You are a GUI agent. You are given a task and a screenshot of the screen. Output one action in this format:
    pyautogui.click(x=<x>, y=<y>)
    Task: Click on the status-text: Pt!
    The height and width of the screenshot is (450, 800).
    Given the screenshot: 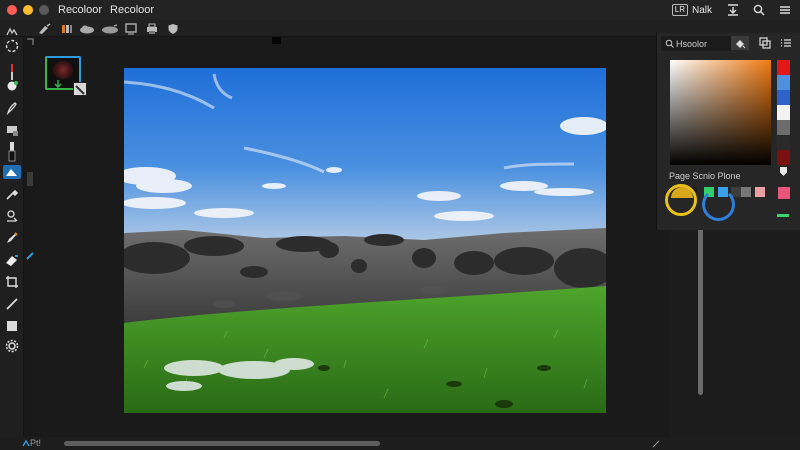 What is the action you would take?
    pyautogui.click(x=36, y=443)
    